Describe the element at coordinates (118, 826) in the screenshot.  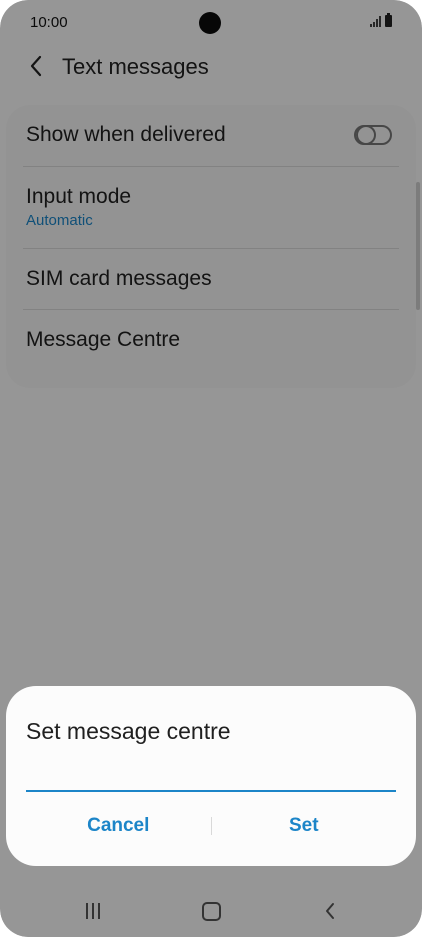
I see `cancel-button: Cancel` at that location.